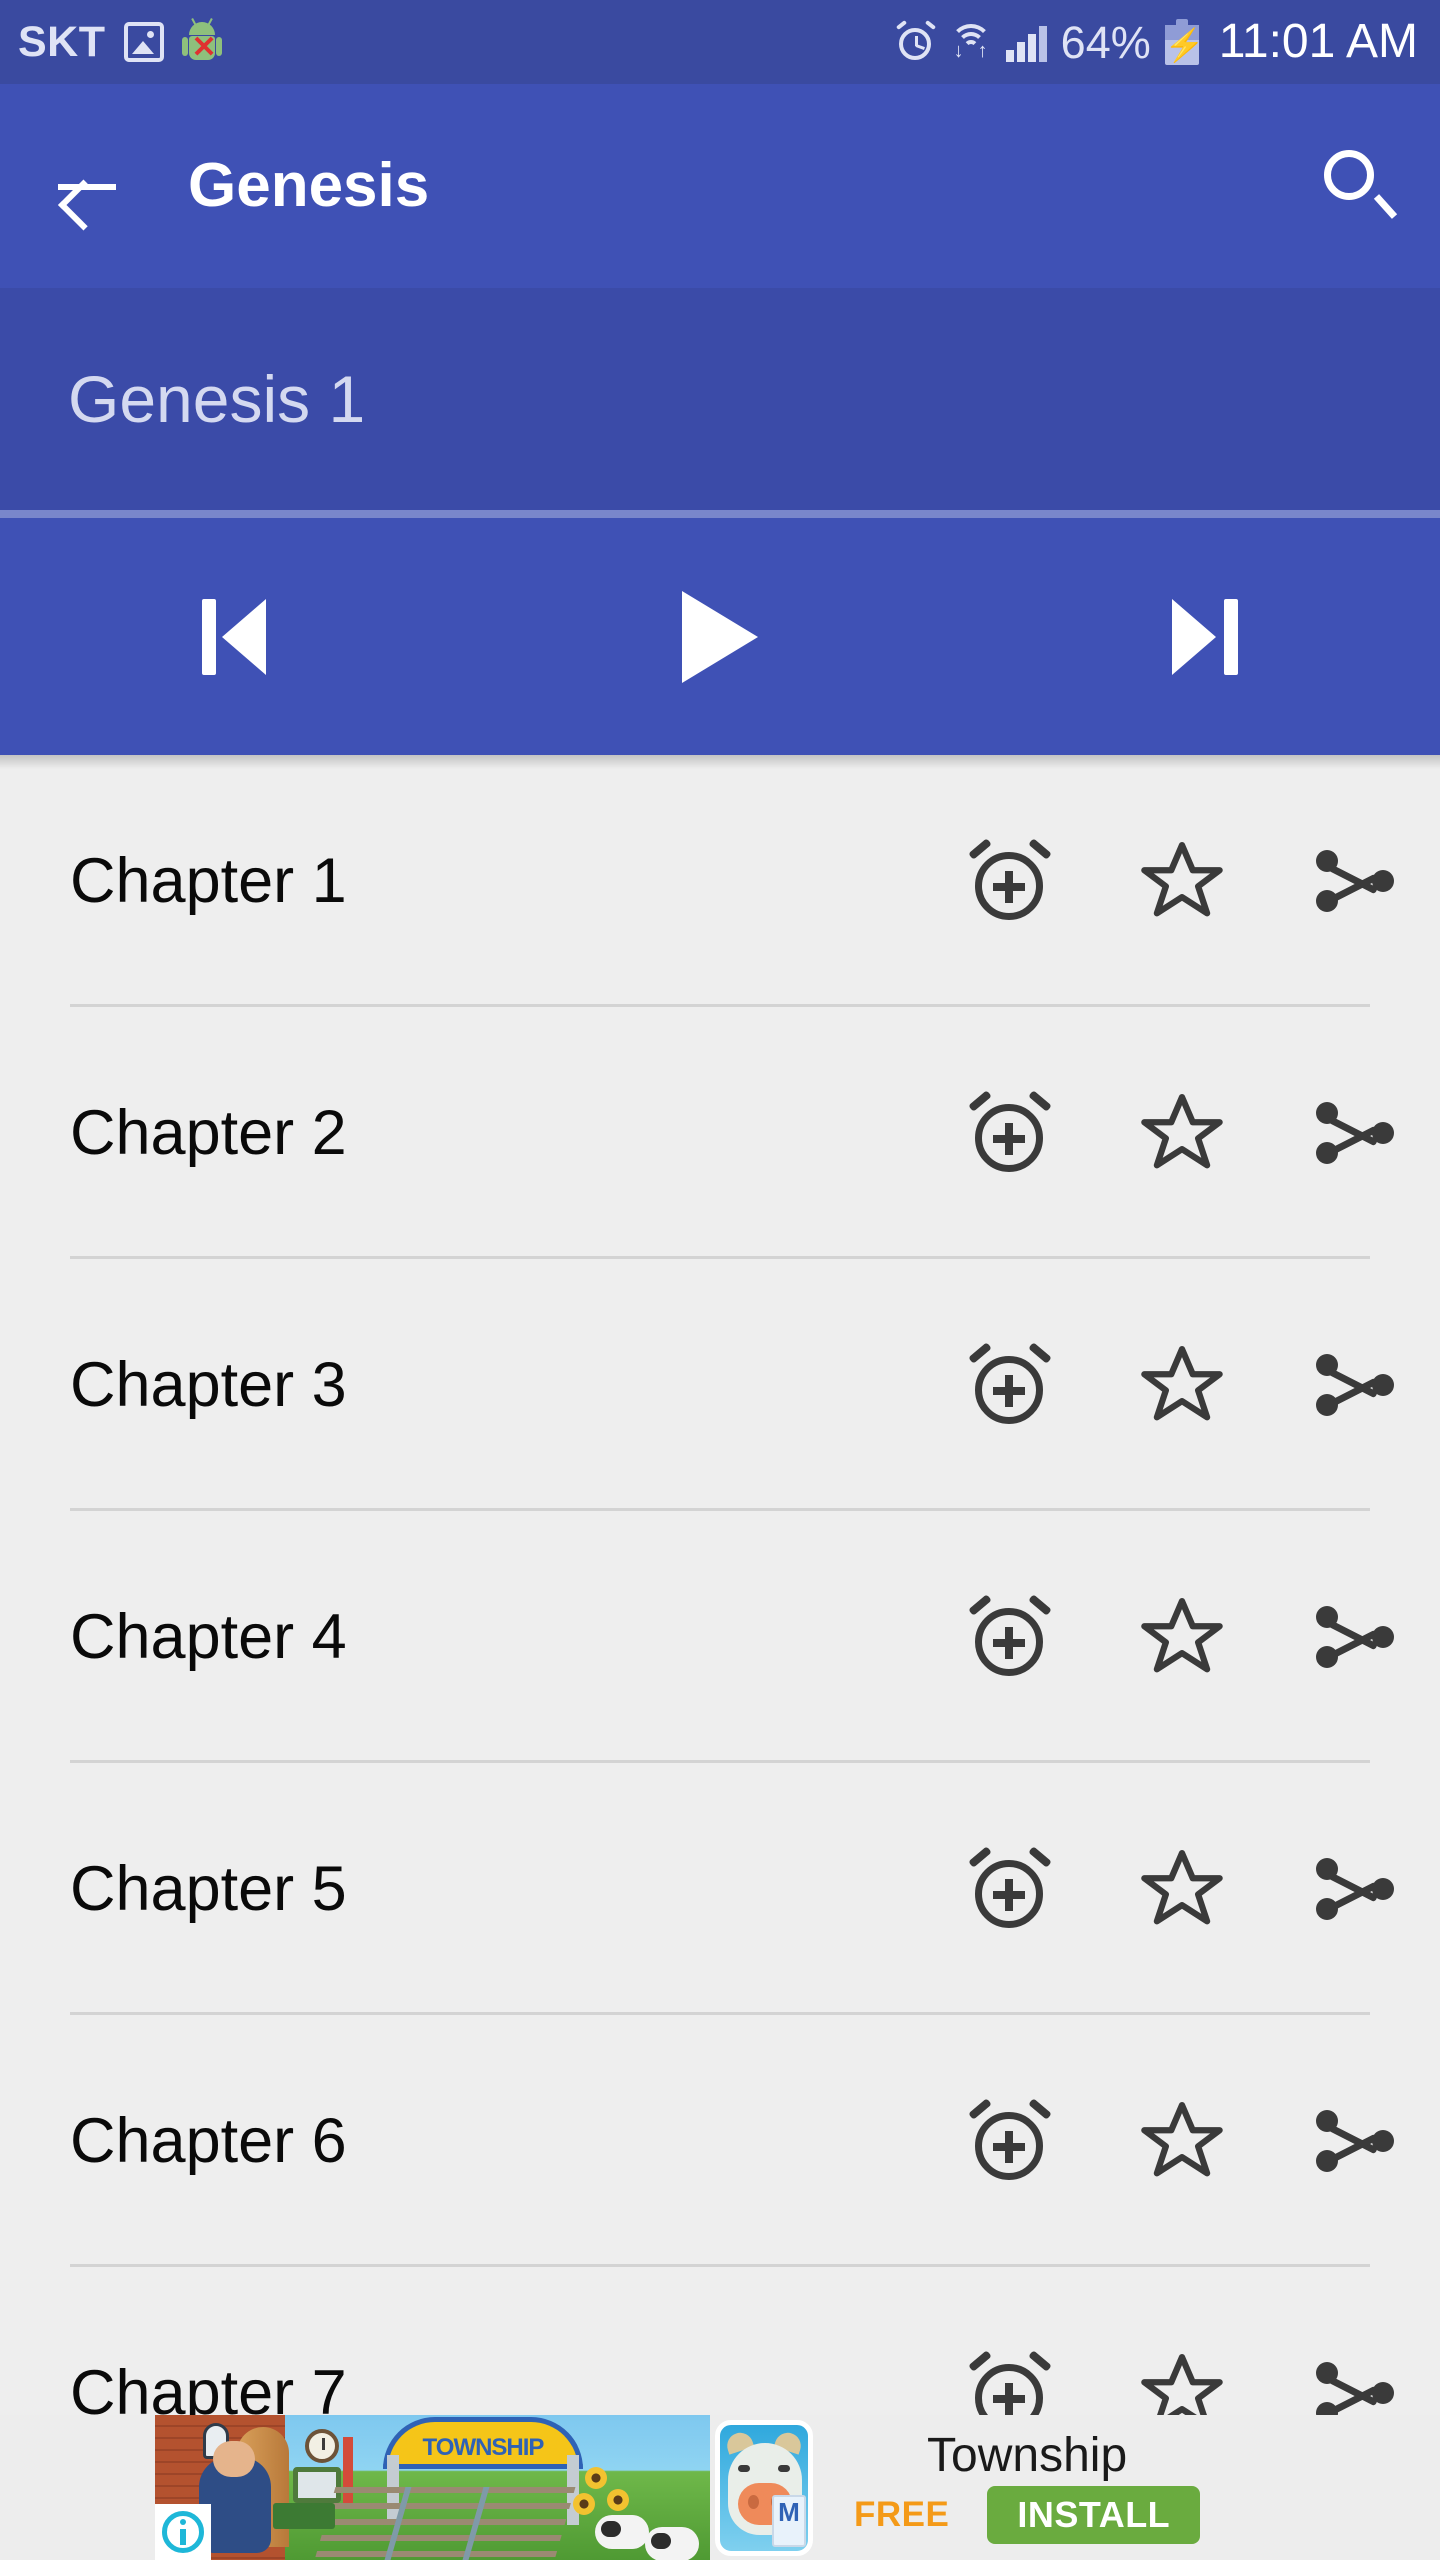 The width and height of the screenshot is (1440, 2560). I want to click on play-button, so click(720, 636).